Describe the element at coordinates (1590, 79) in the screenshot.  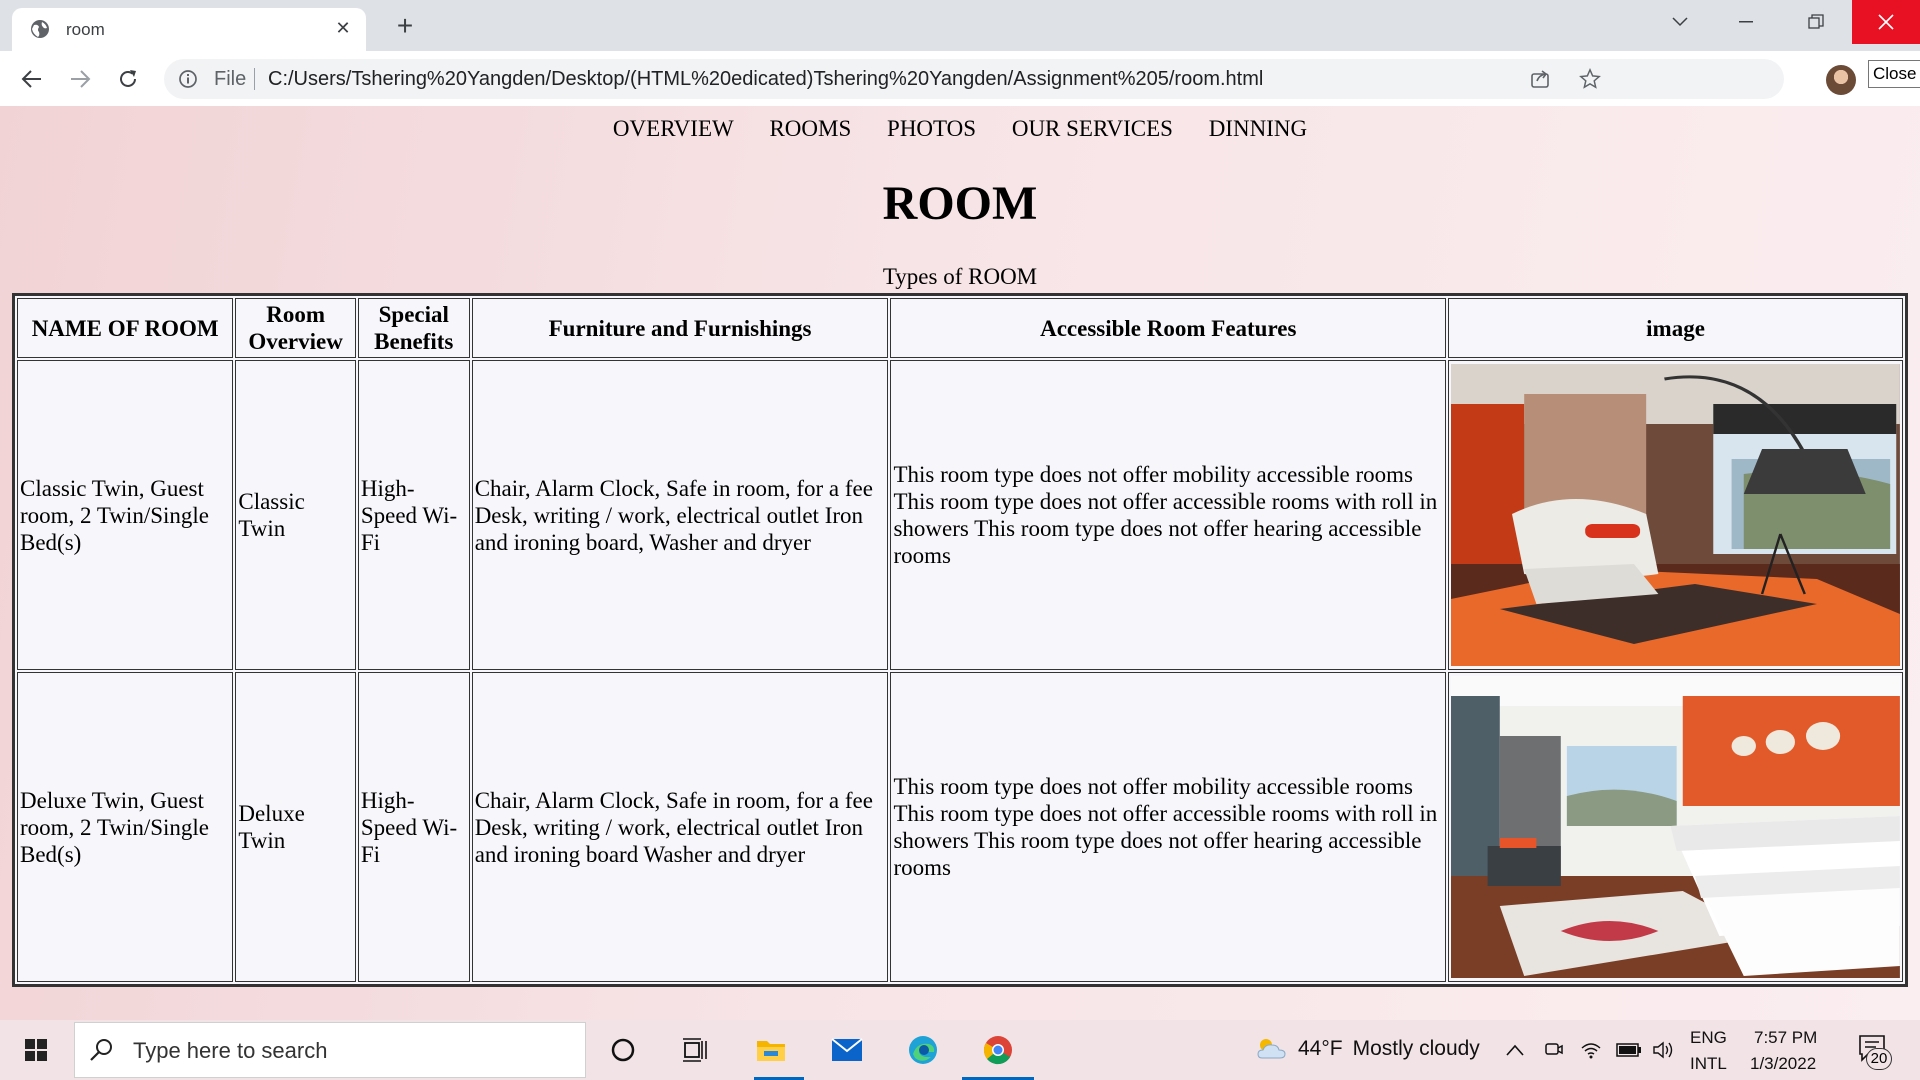
I see `bookmark-star-icon` at that location.